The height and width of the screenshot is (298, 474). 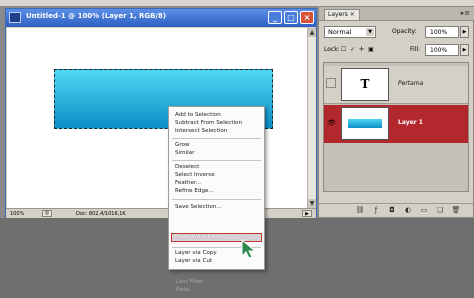 What do you see at coordinates (442, 32) in the screenshot?
I see `opacity-input: 100%` at bounding box center [442, 32].